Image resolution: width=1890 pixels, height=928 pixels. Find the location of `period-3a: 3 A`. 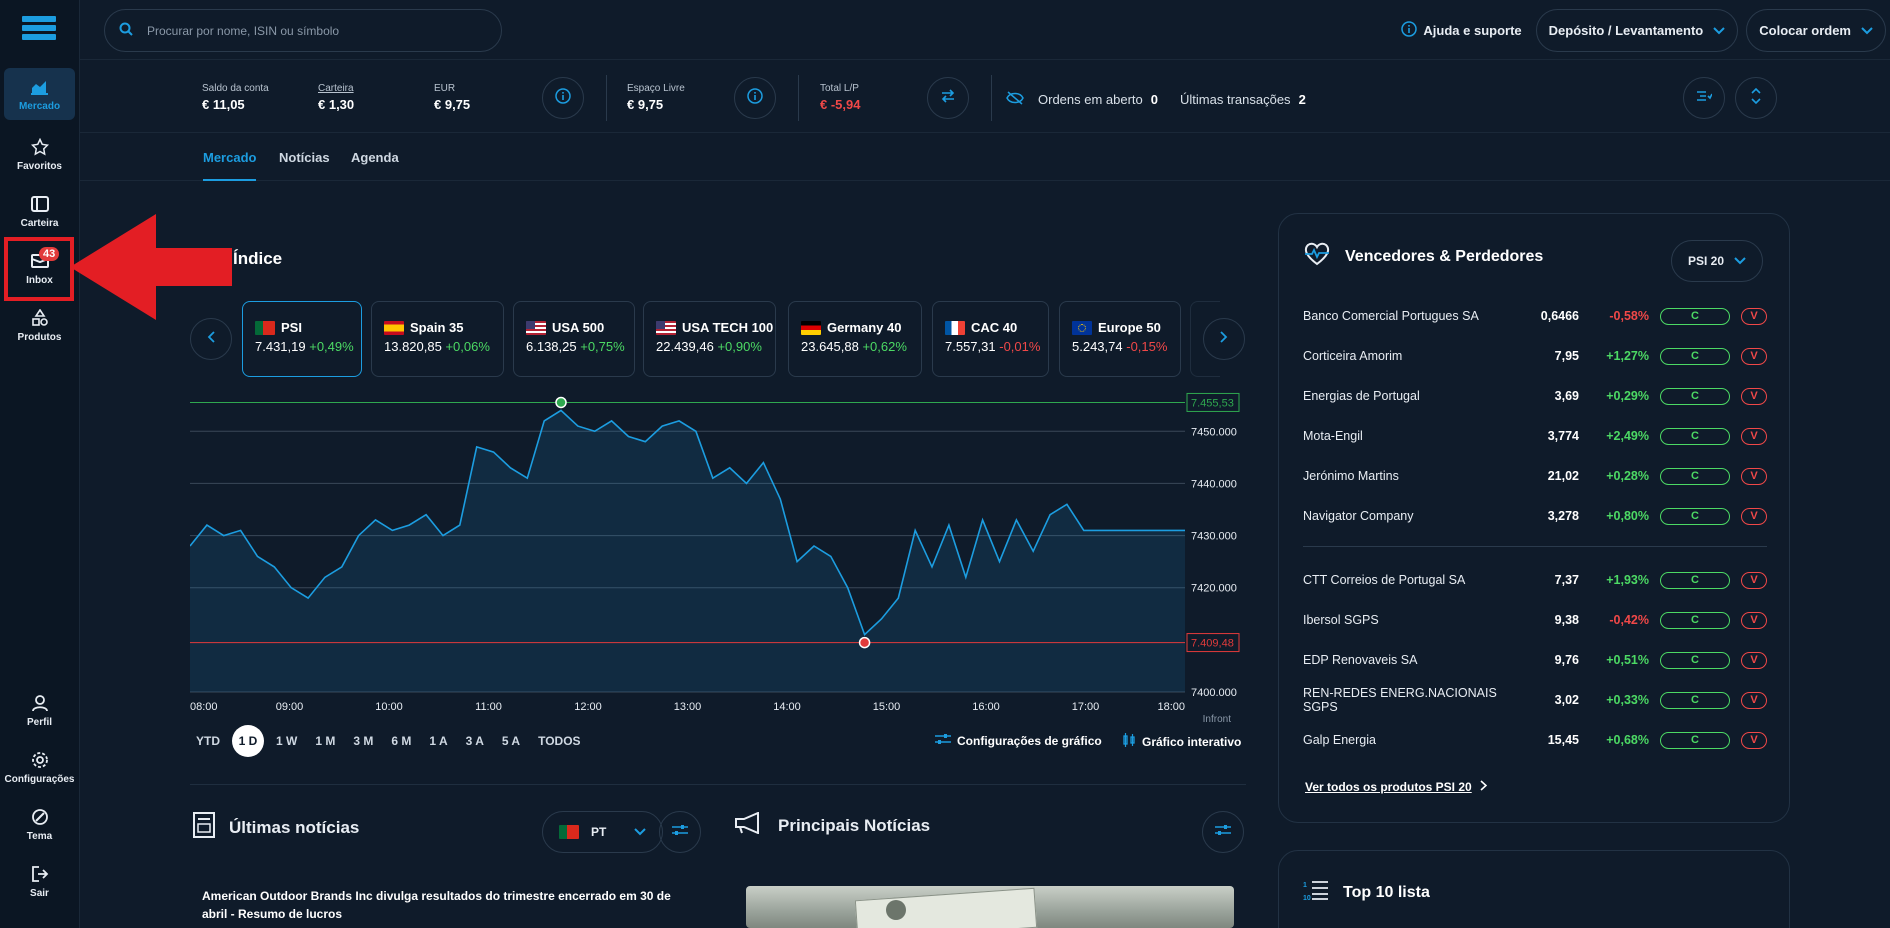

period-3a: 3 A is located at coordinates (475, 741).